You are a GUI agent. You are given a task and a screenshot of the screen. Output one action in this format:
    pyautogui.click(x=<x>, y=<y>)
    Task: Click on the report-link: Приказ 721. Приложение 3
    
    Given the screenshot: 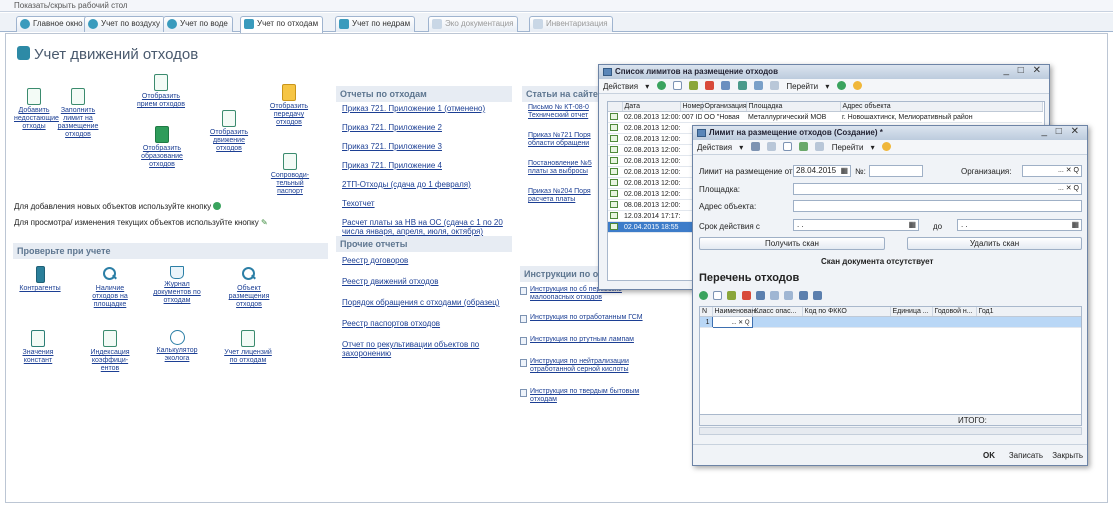 What is the action you would take?
    pyautogui.click(x=428, y=146)
    